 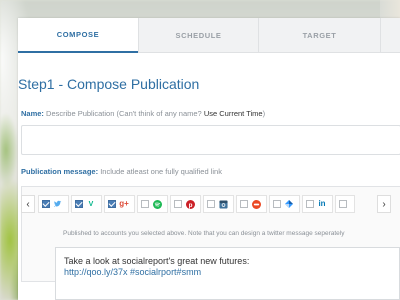 I want to click on tab-bar: COMPOSE SCHEDULE TARGET, so click(x=209, y=35).